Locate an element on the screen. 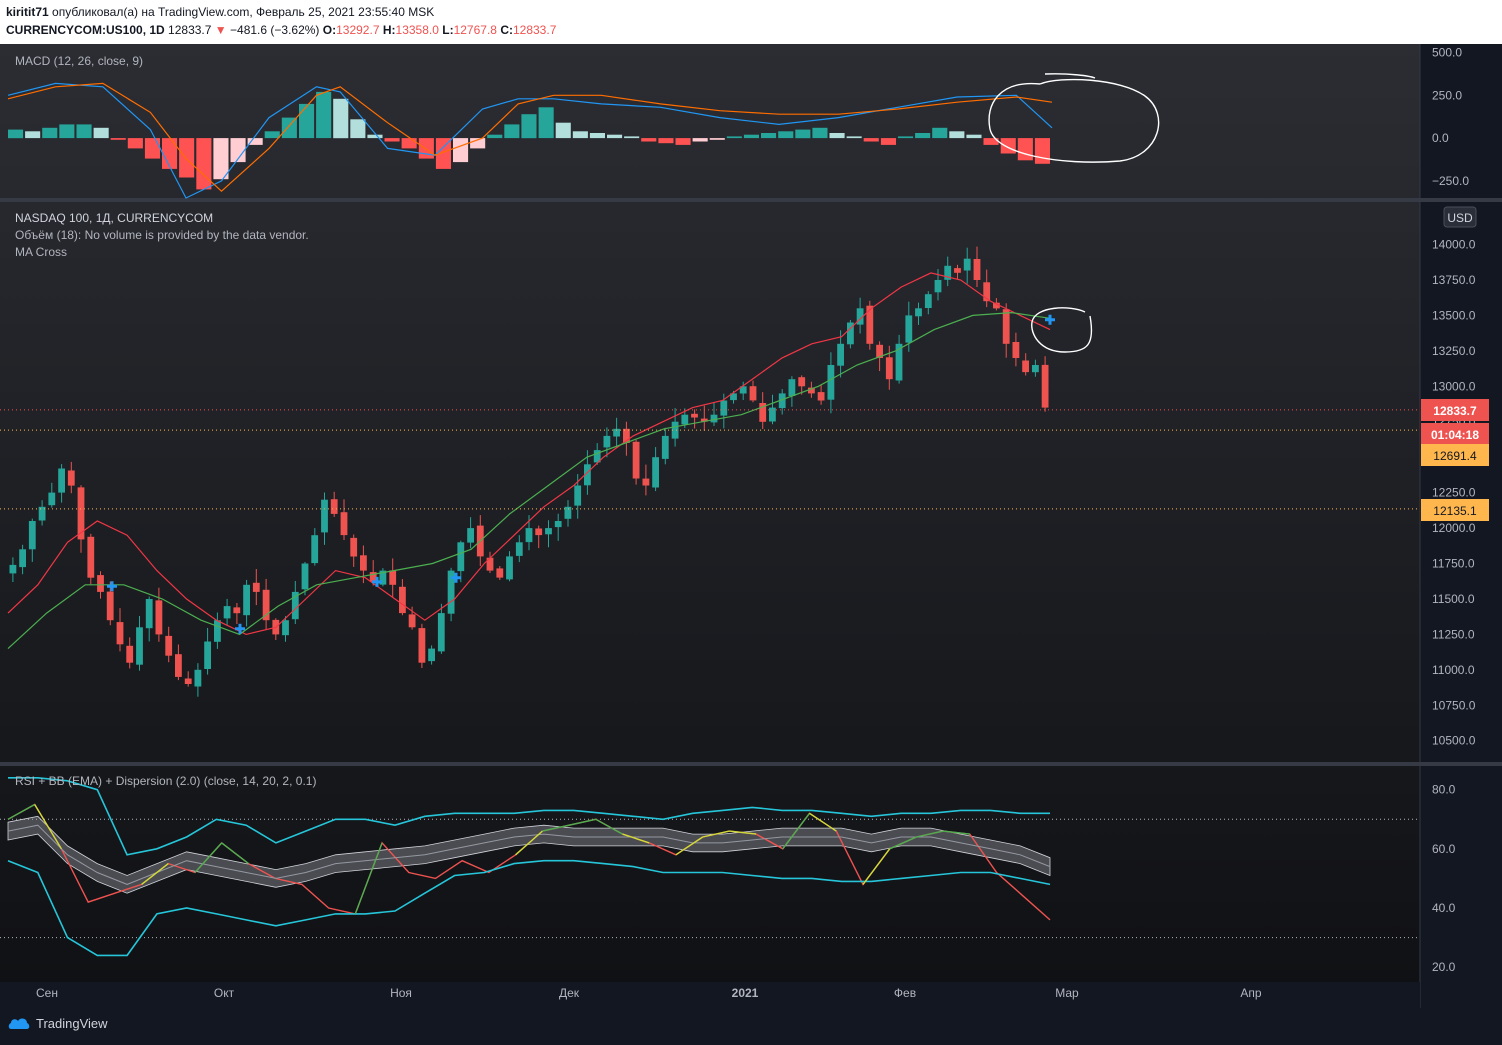 The image size is (1502, 1045). price-tick-label: 10750.0 is located at coordinates (1454, 705).